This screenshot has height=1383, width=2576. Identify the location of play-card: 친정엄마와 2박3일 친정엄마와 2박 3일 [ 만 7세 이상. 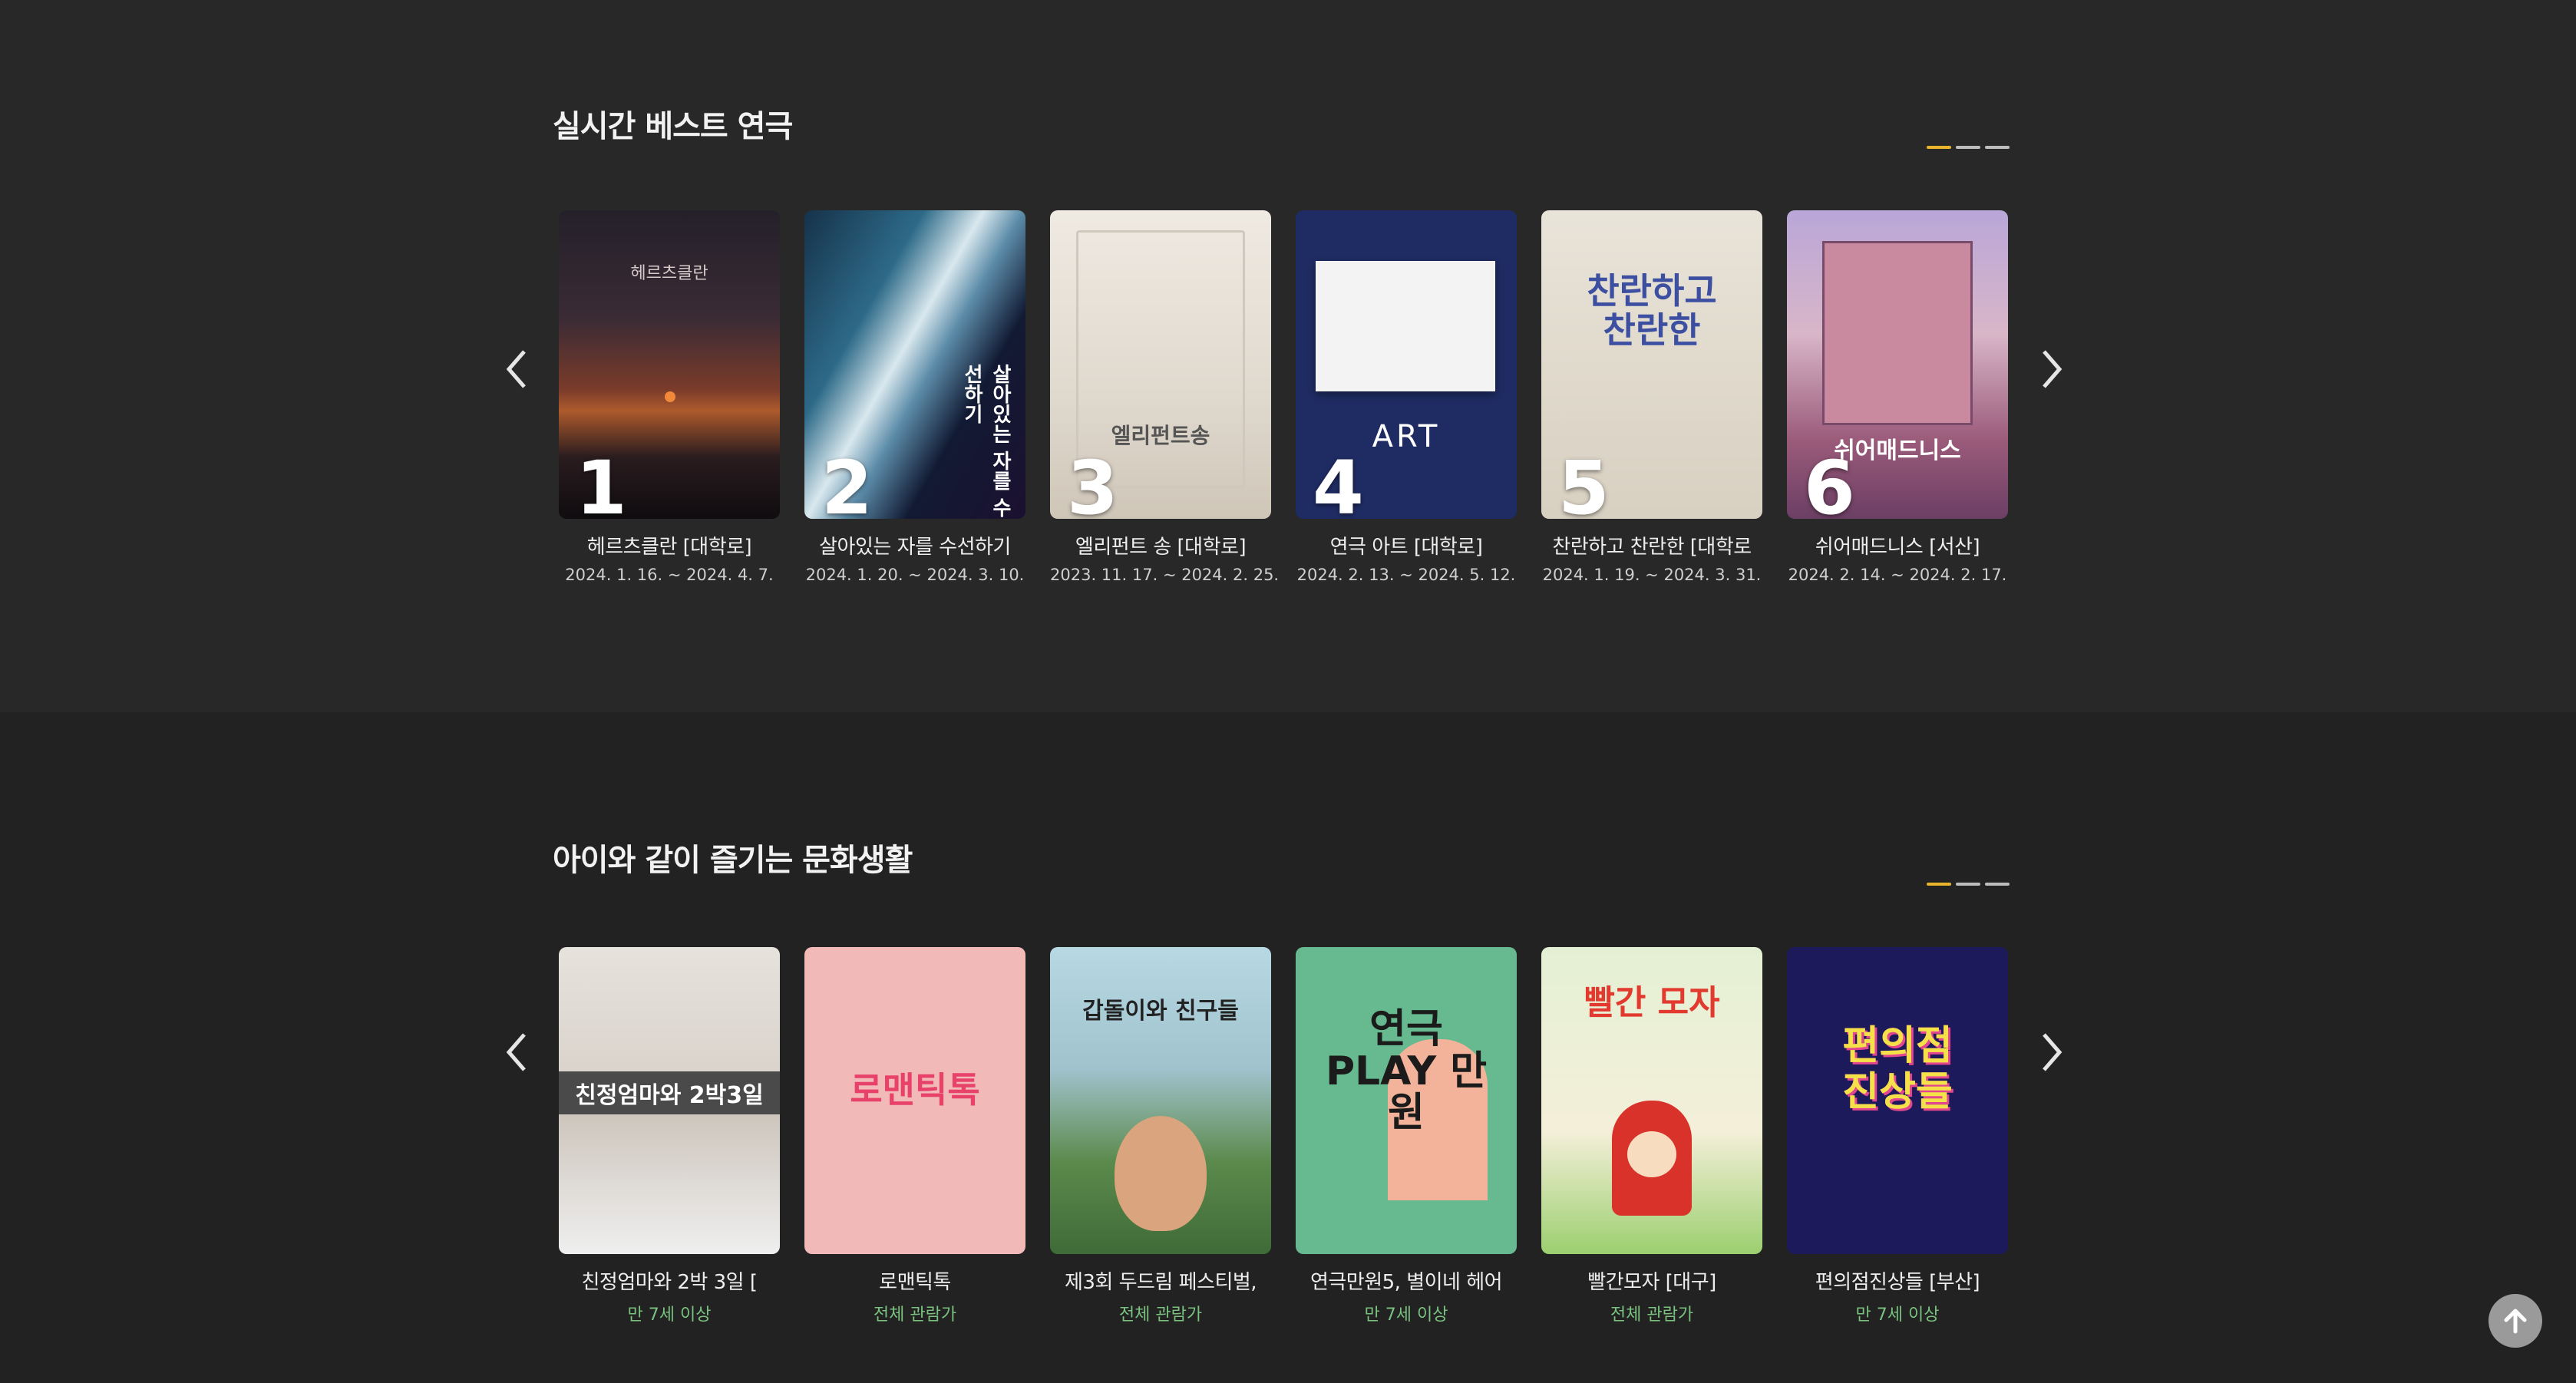
(669, 1136).